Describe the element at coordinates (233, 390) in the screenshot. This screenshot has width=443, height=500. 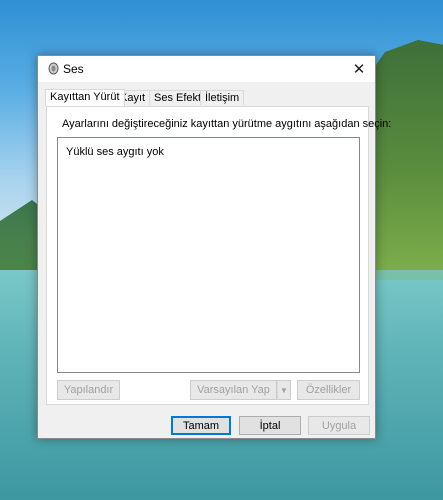
I see `set-default-button: Varsayılan Yap` at that location.